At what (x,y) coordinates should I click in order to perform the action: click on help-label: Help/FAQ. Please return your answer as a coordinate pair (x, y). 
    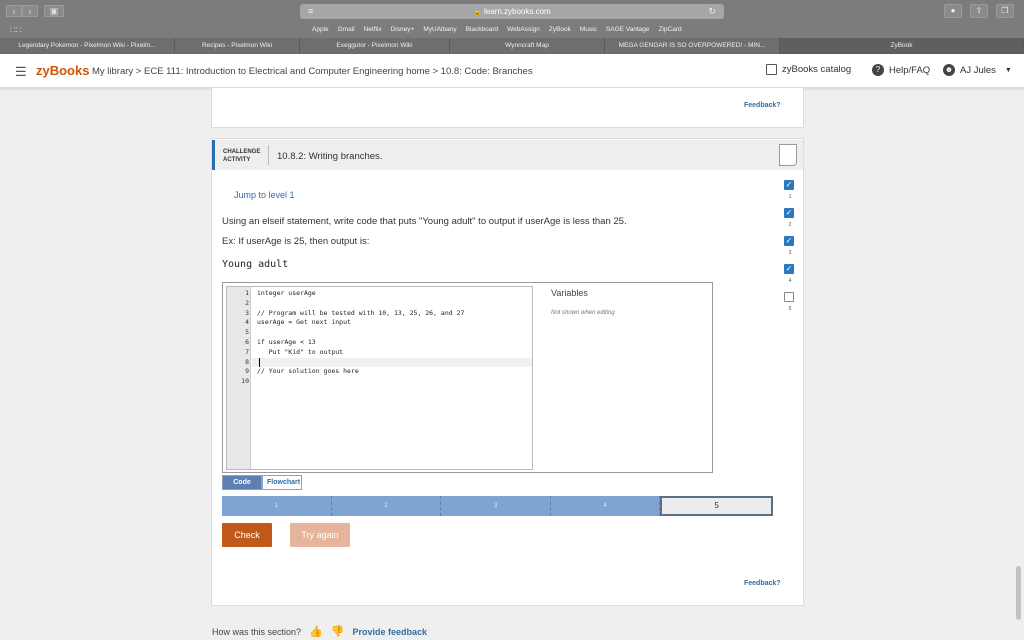
    Looking at the image, I should click on (910, 70).